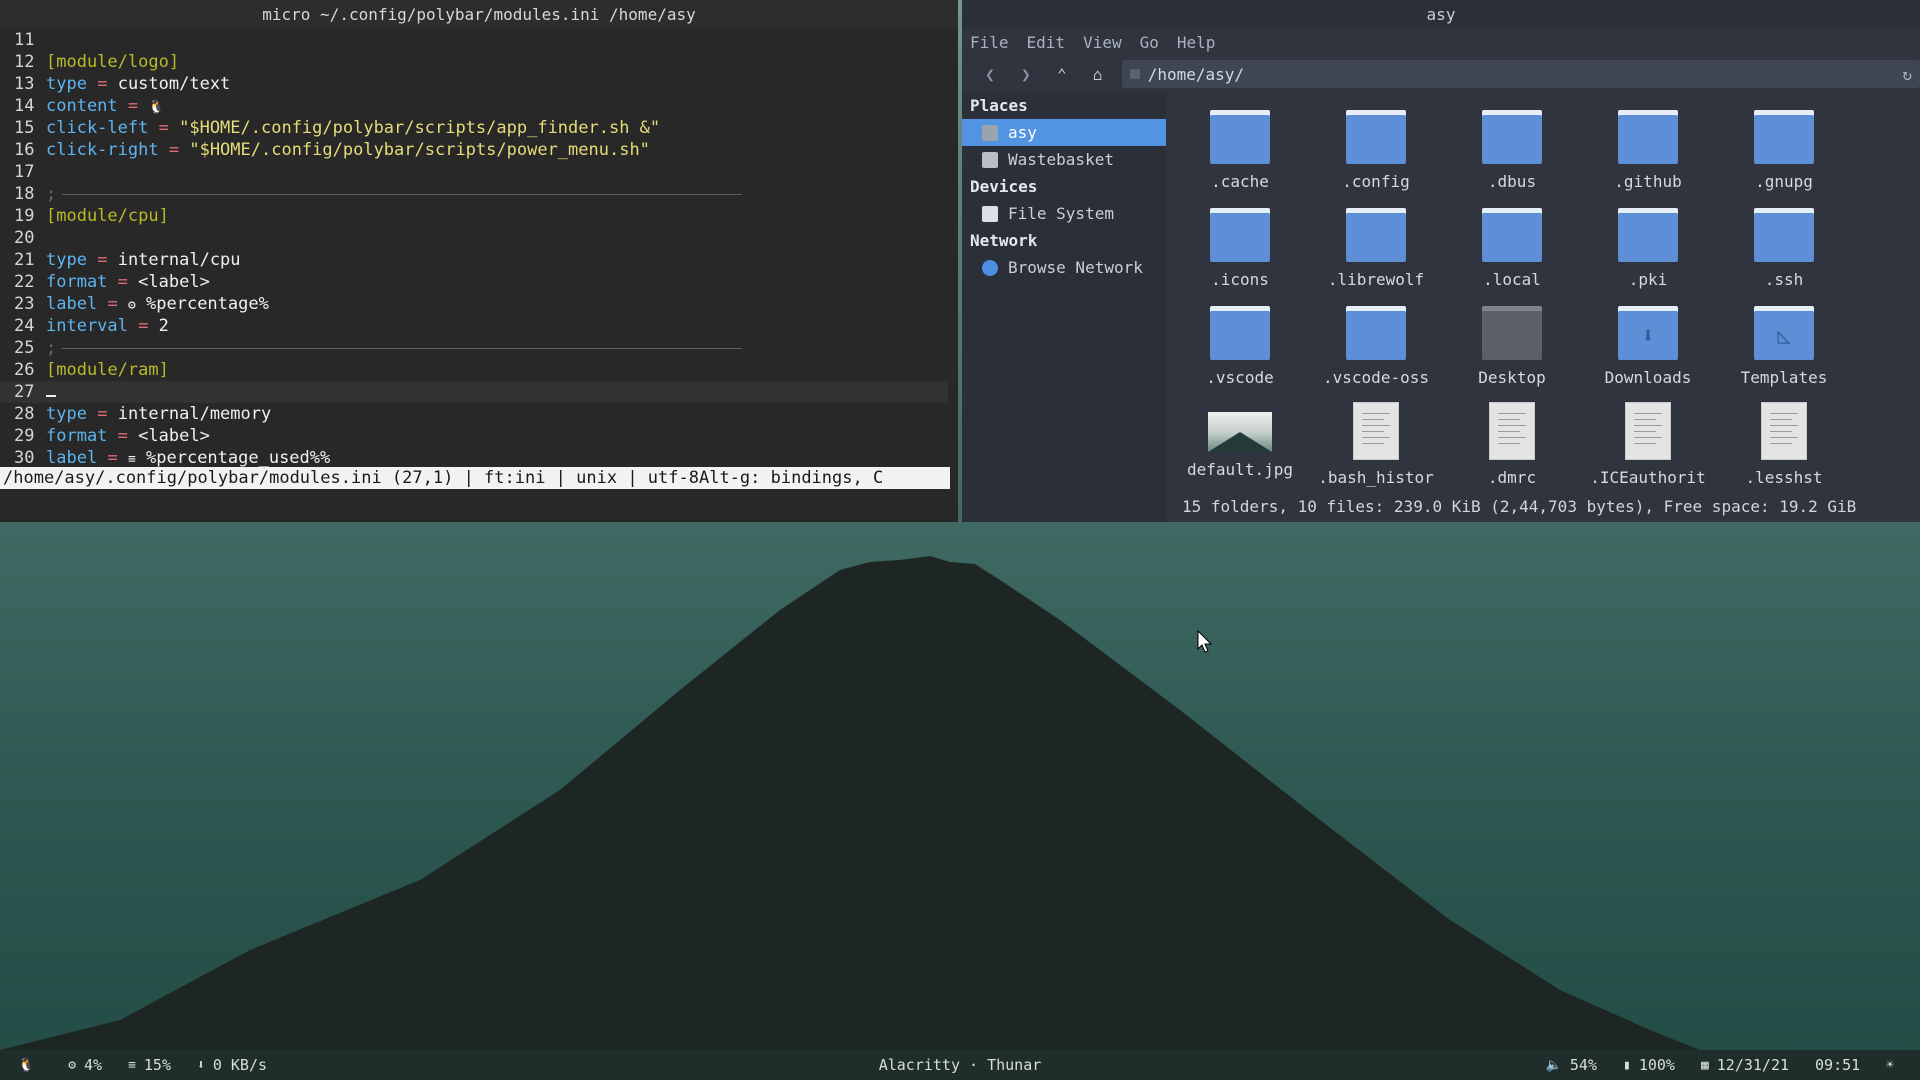  Describe the element at coordinates (479, 436) in the screenshot. I see `code-line: 29 format = <label>` at that location.